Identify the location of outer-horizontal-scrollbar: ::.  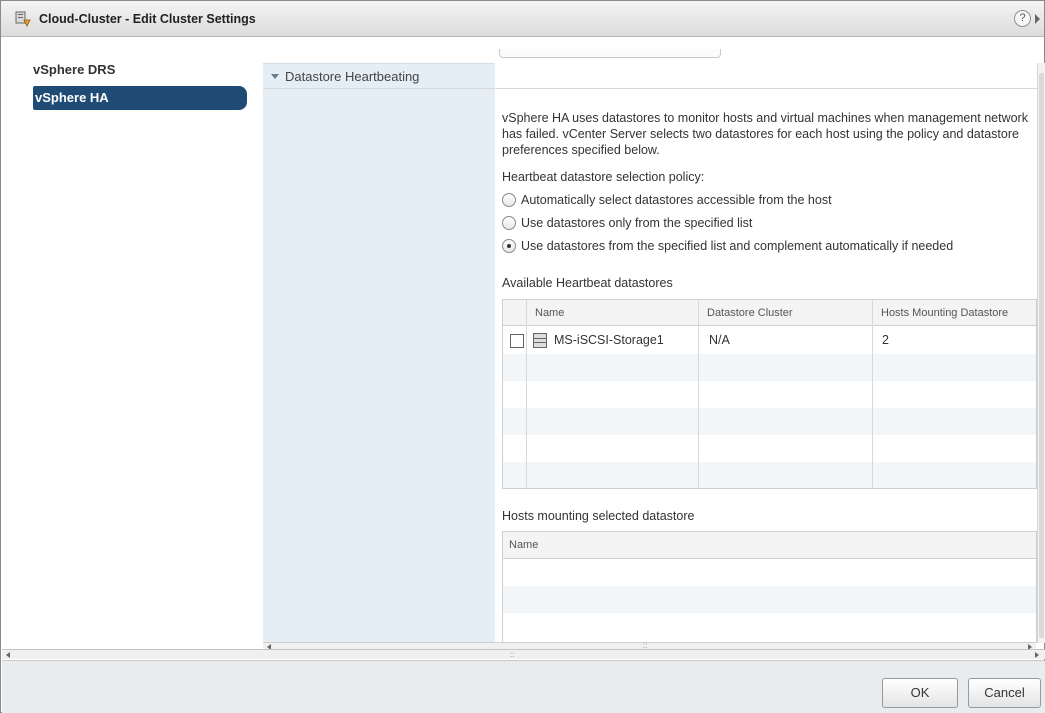
(523, 654).